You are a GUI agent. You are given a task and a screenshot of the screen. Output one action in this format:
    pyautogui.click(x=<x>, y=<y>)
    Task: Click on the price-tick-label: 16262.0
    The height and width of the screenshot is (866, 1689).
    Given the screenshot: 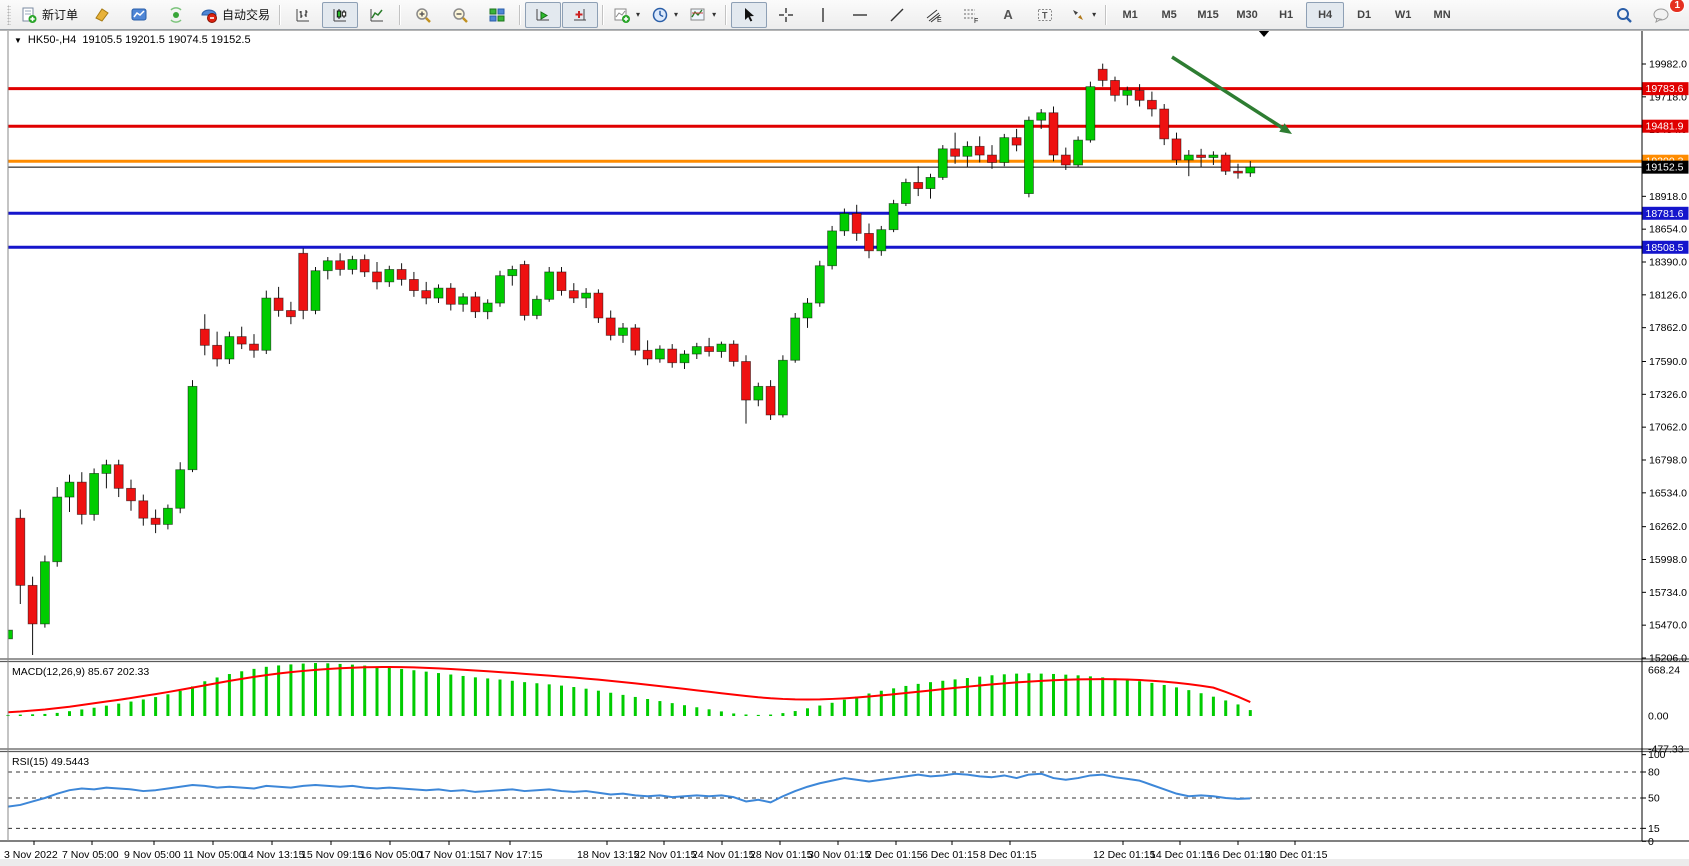 What is the action you would take?
    pyautogui.click(x=1668, y=527)
    